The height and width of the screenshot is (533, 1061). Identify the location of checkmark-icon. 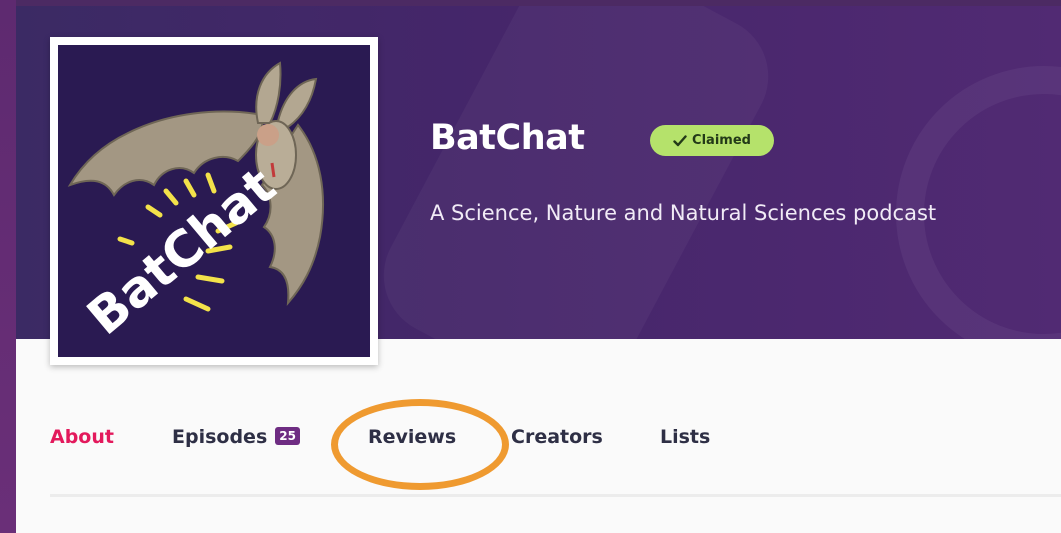
(680, 140).